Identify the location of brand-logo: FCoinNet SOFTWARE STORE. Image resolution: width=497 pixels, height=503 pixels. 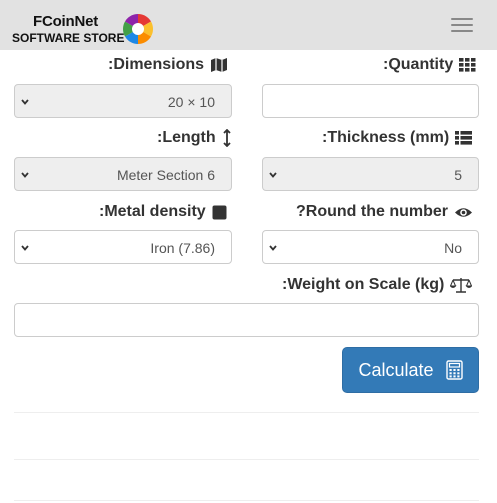
(90, 29).